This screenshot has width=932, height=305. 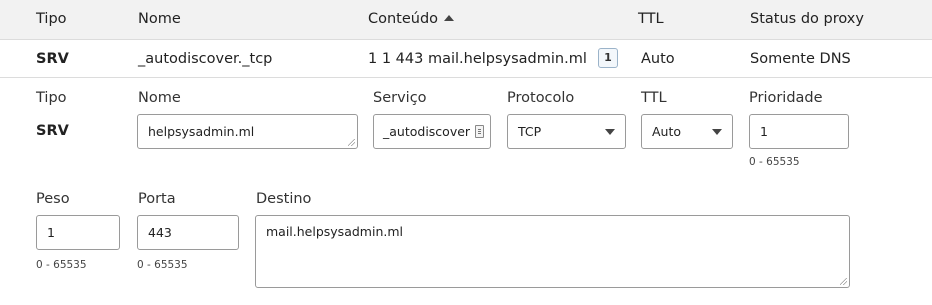 What do you see at coordinates (651, 19) in the screenshot?
I see `column-header-ttl: TTL` at bounding box center [651, 19].